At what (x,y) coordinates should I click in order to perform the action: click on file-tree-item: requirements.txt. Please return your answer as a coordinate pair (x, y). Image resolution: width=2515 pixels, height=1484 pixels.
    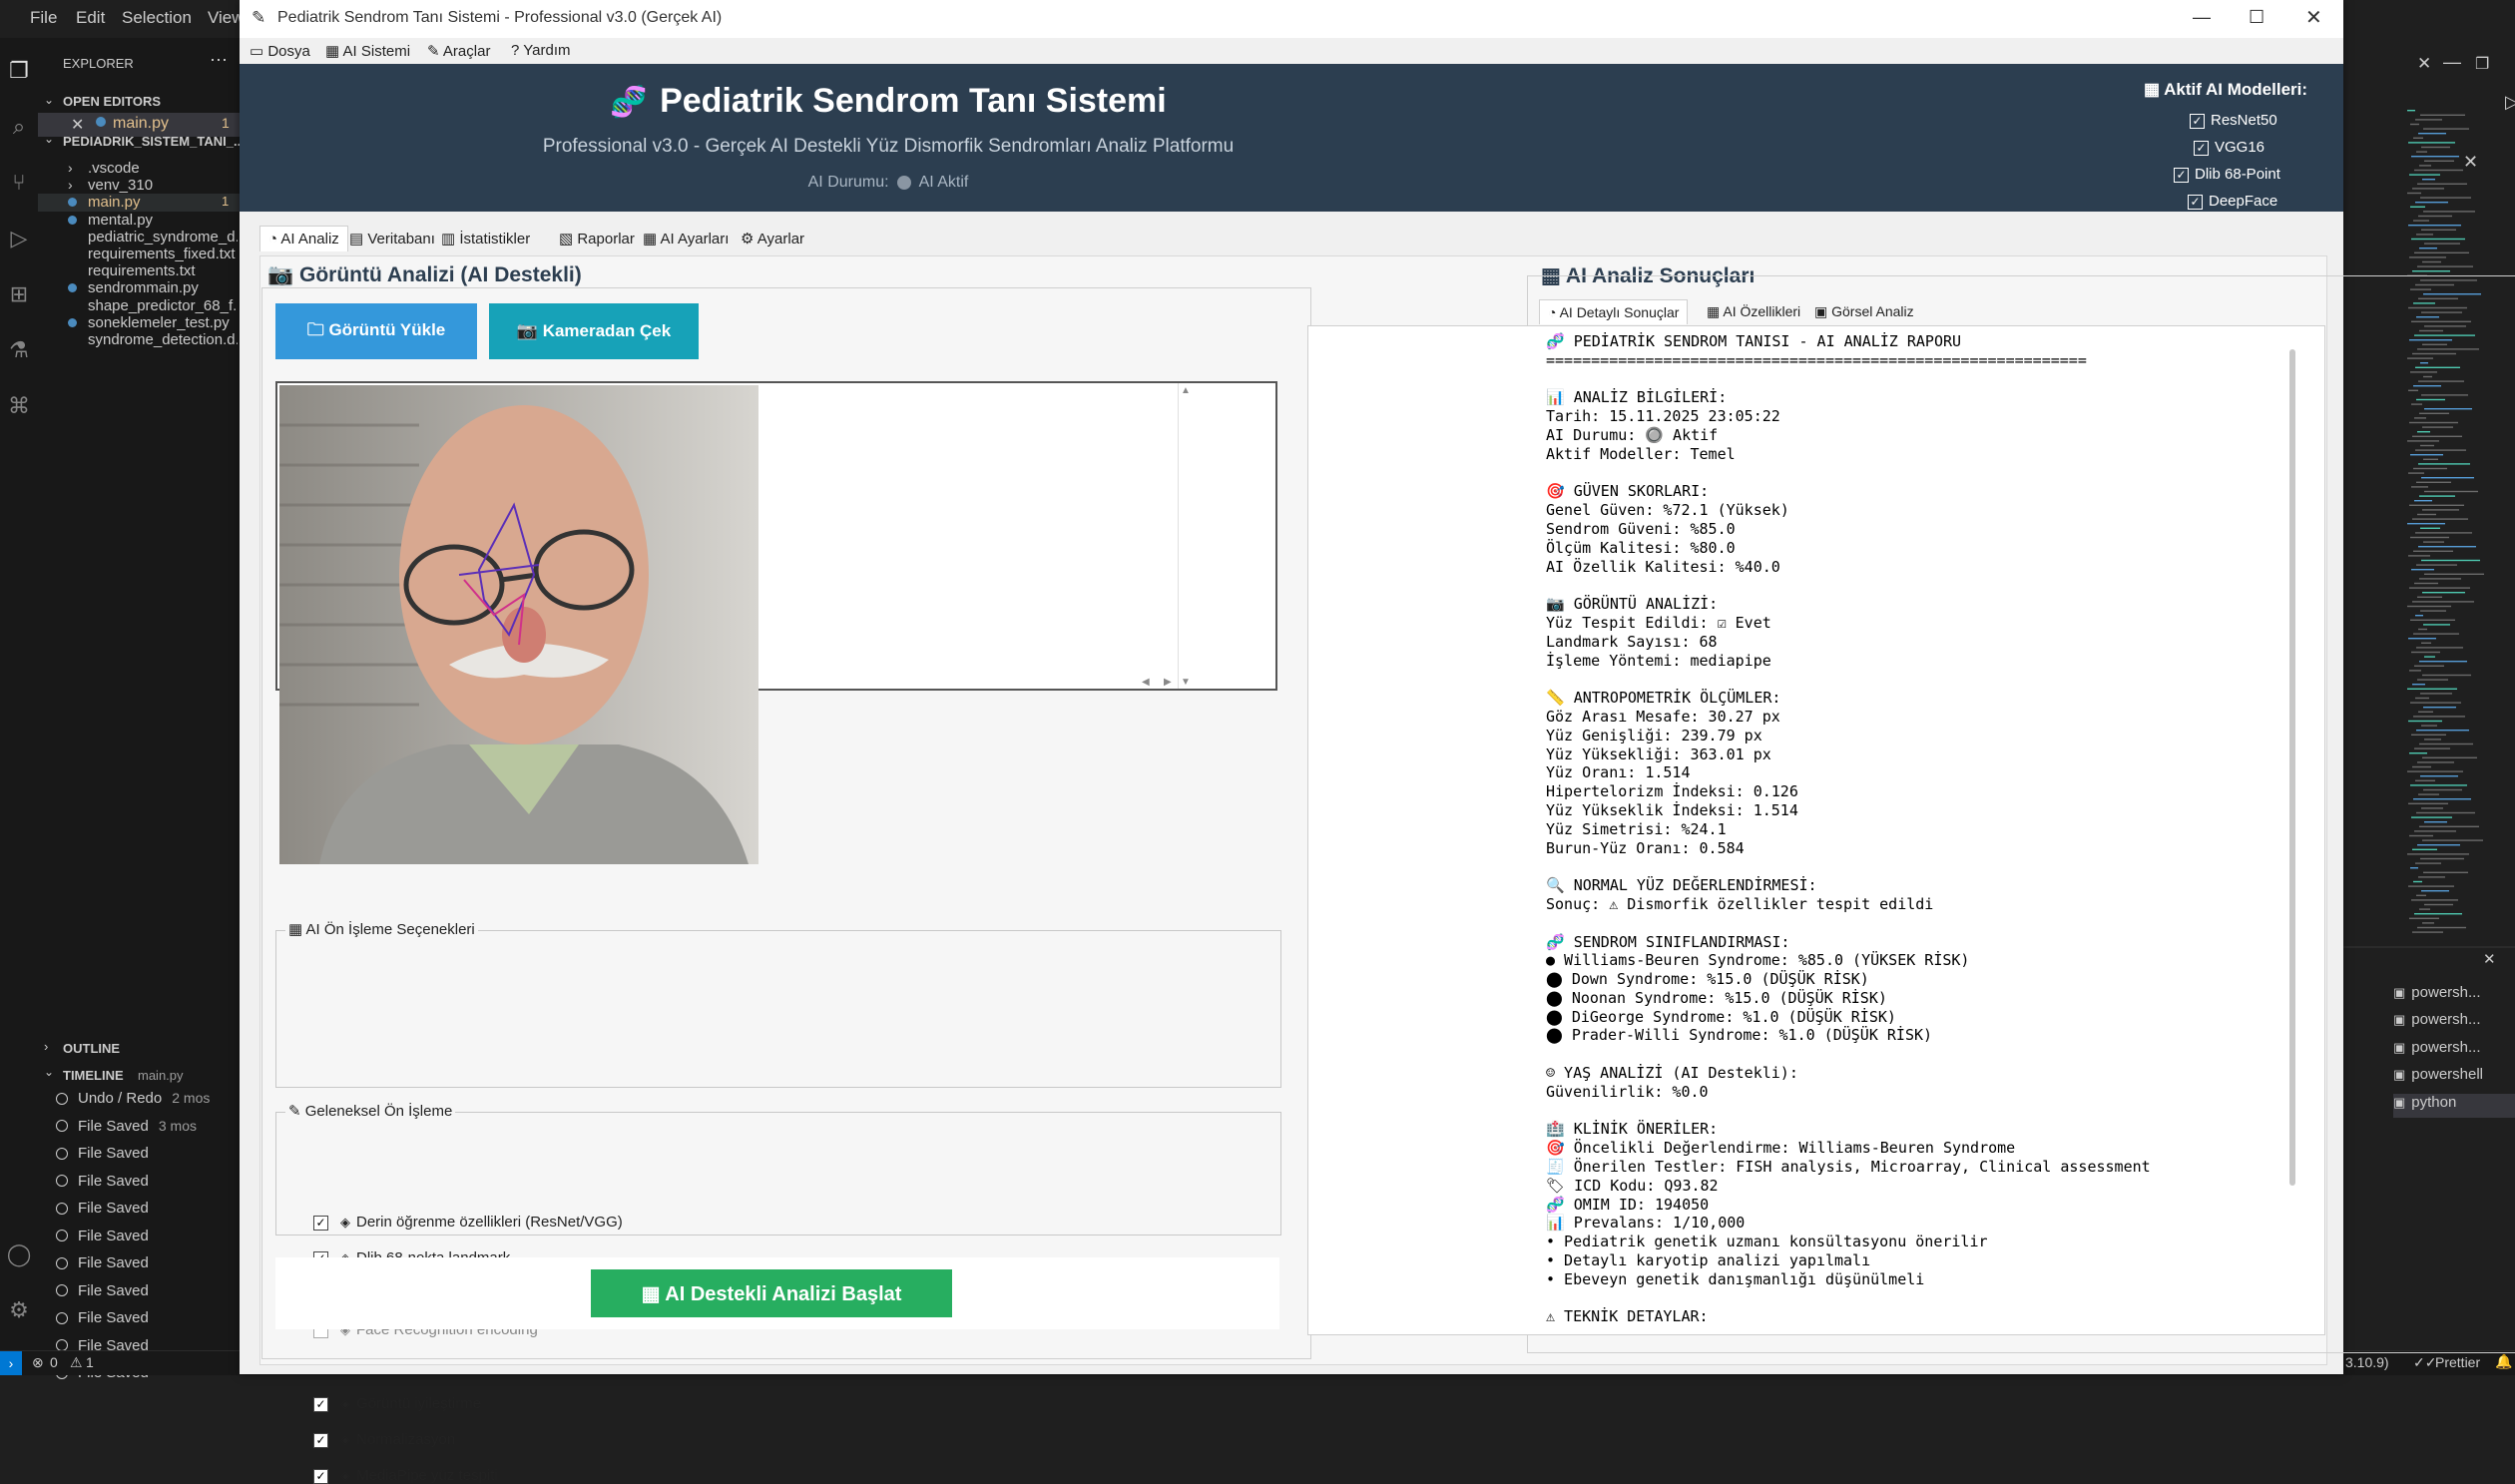
    Looking at the image, I should click on (140, 271).